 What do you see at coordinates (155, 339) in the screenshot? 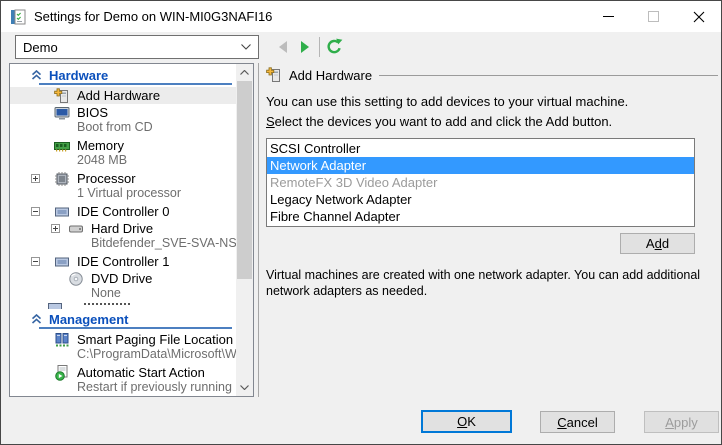
I see `sidebar-item-label: Smart Paging File Location` at bounding box center [155, 339].